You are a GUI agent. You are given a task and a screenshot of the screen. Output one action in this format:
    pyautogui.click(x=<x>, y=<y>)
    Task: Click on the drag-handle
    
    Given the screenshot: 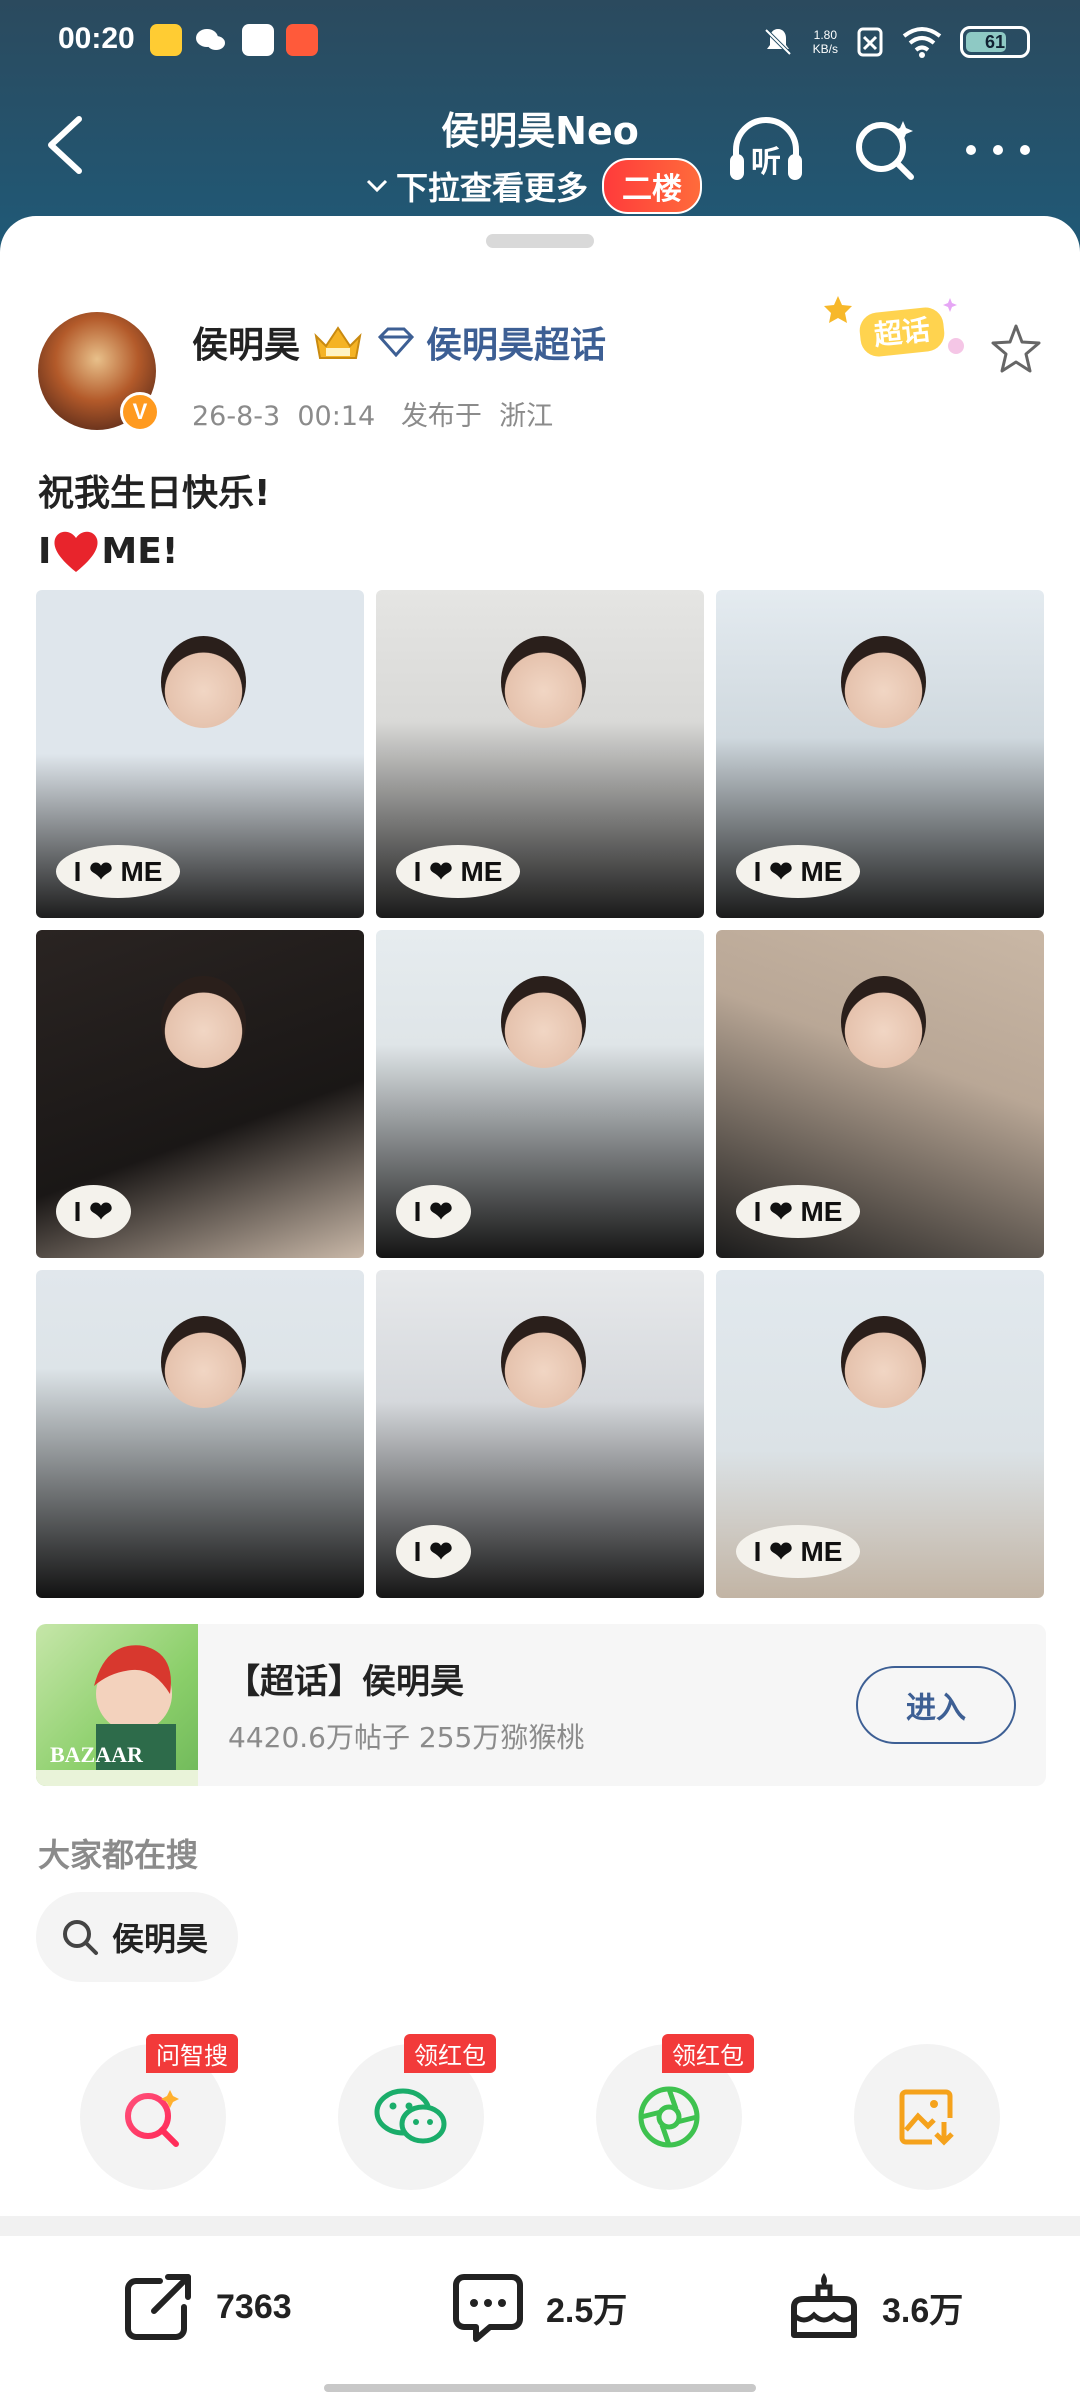 What is the action you would take?
    pyautogui.click(x=540, y=241)
    